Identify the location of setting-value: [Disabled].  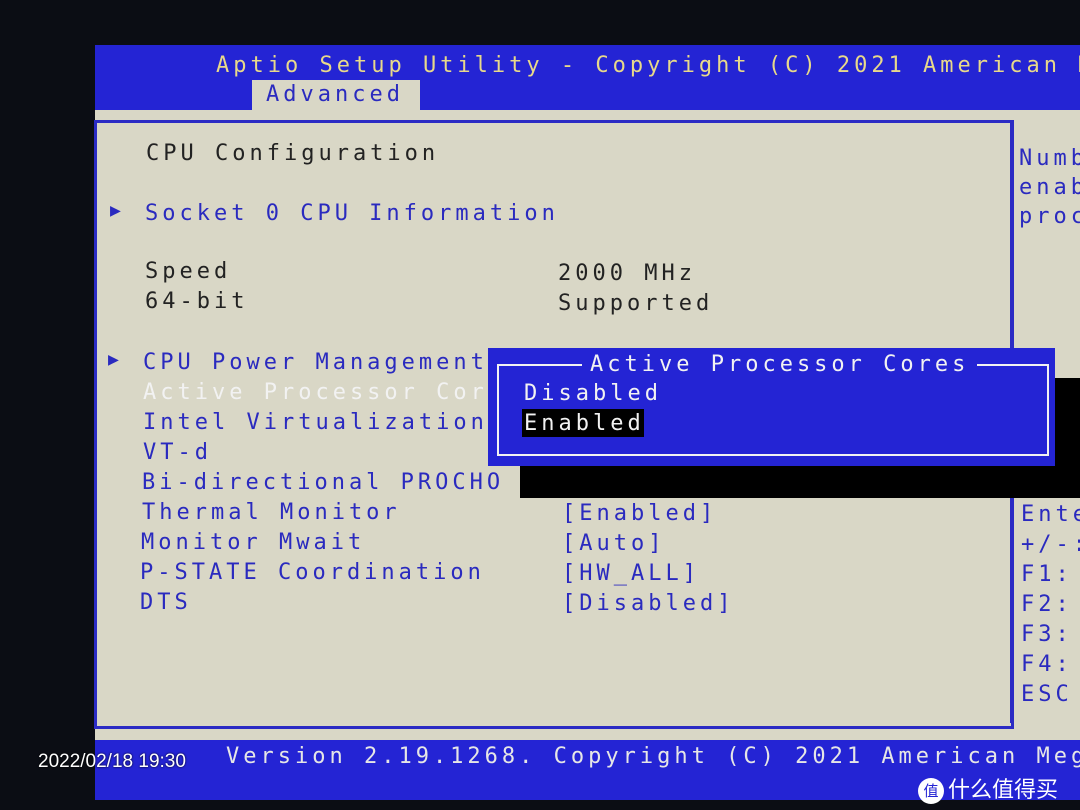
(648, 604).